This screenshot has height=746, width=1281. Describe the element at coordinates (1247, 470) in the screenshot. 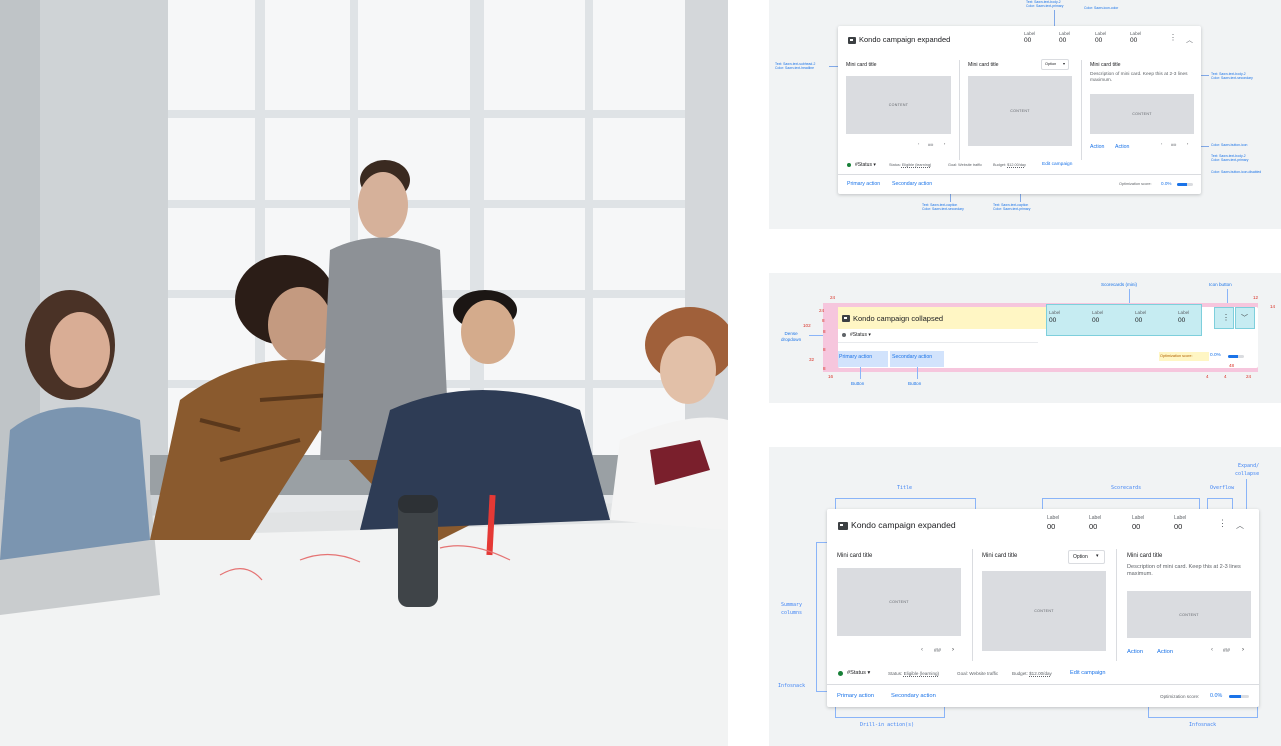

I see `anatomy-expand-label: Expand/ collapse` at that location.